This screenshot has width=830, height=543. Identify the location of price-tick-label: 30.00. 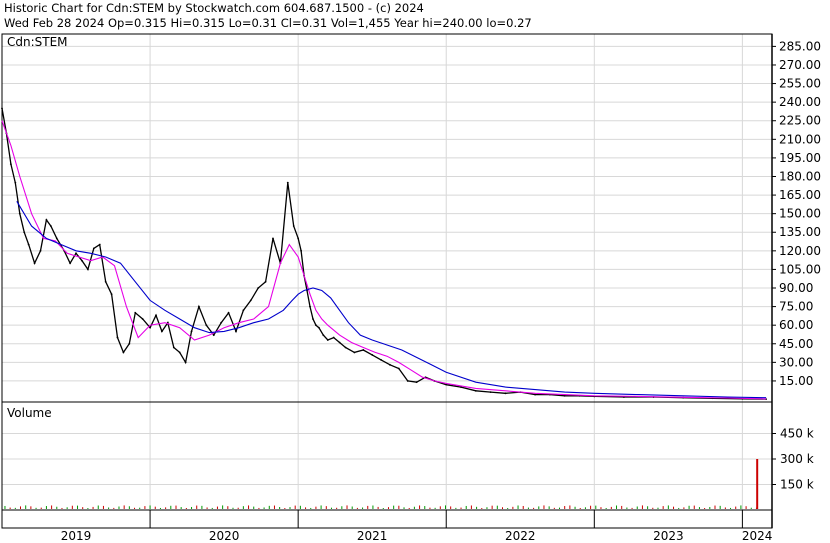
(796, 362).